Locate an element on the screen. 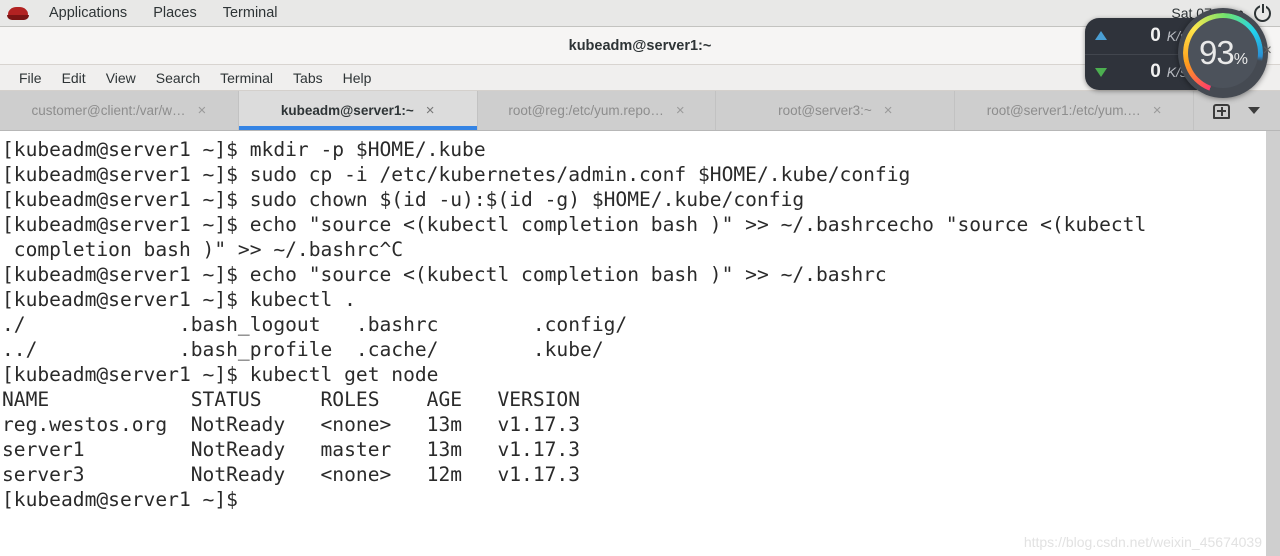 Image resolution: width=1280 pixels, height=556 pixels. gauge-number: 93 is located at coordinates (1217, 52).